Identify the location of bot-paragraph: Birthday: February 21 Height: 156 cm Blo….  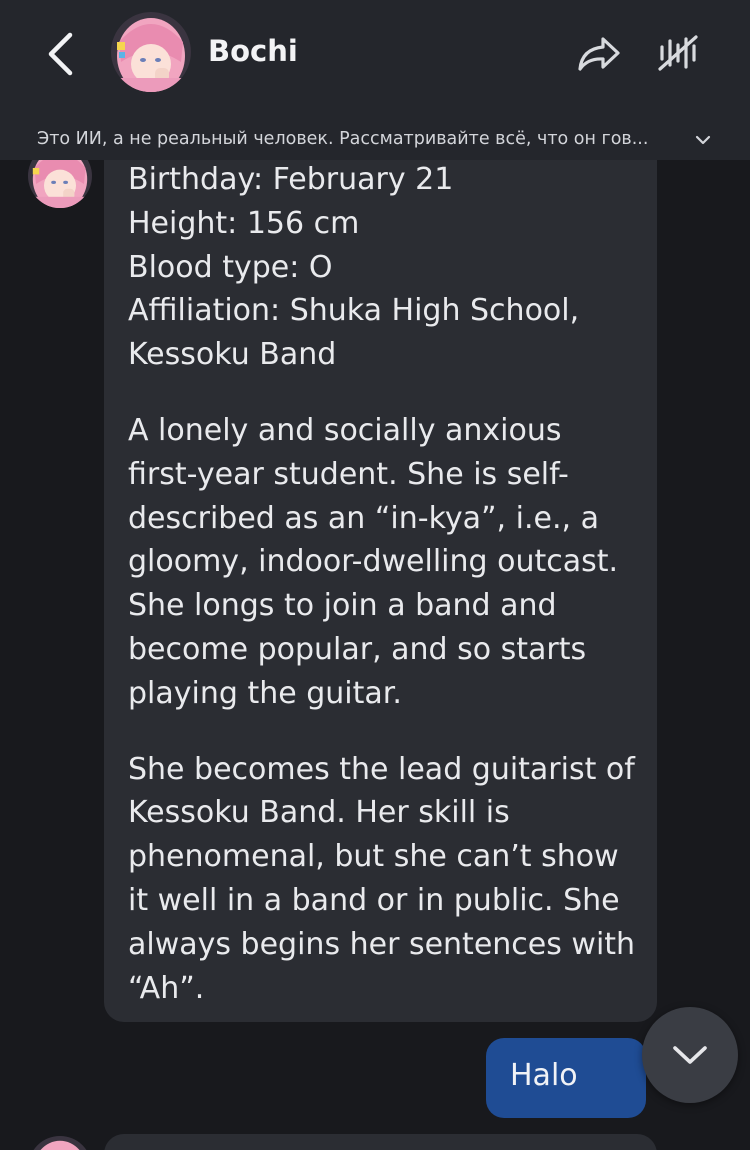
(354, 267).